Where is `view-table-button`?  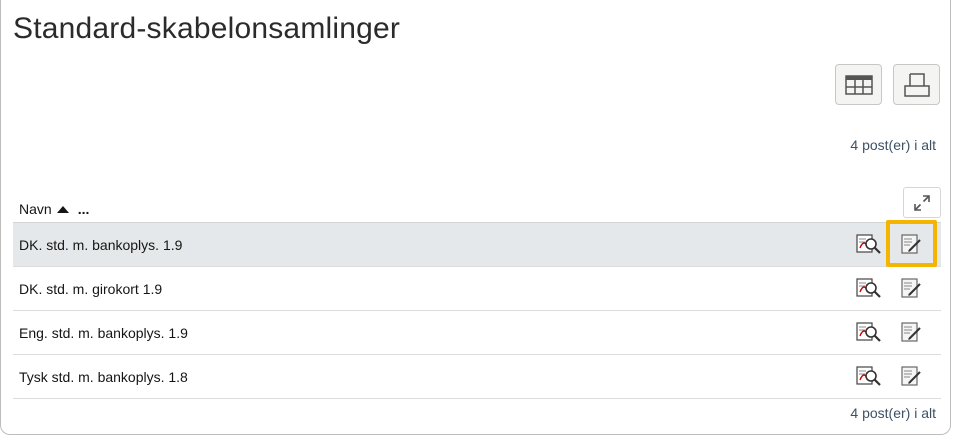
view-table-button is located at coordinates (858, 84).